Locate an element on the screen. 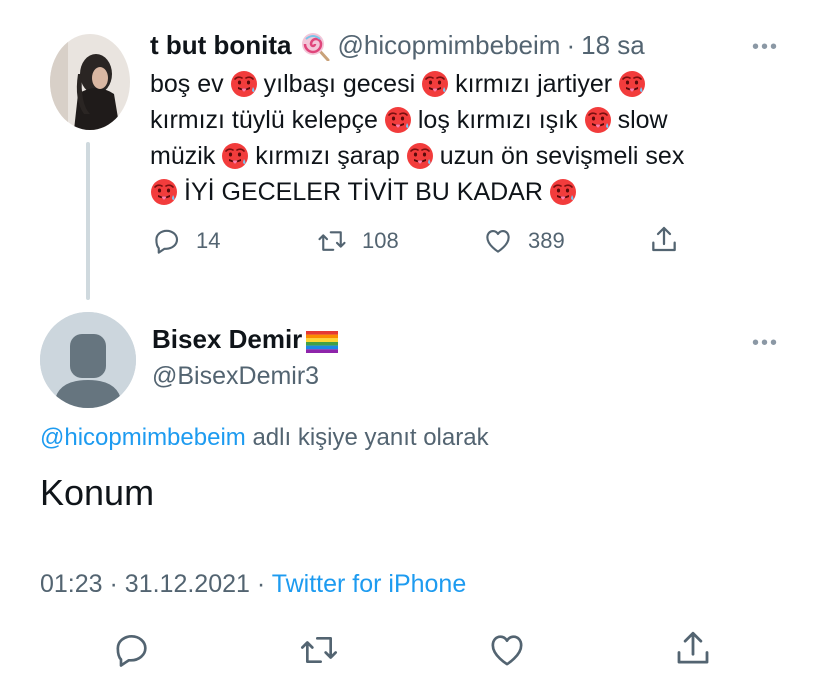  handle: @hicopmimbebeim is located at coordinates (449, 45).